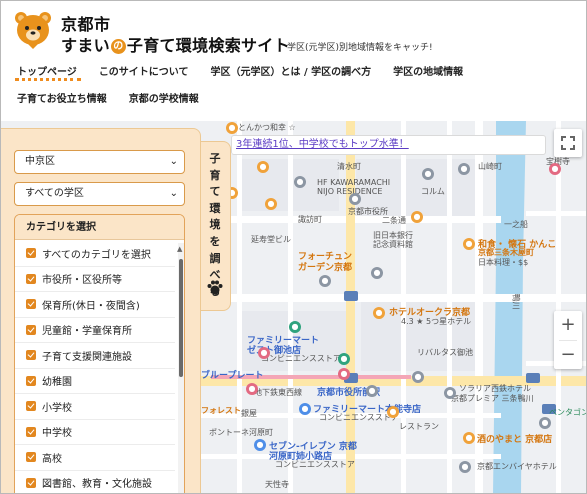  Describe the element at coordinates (91, 306) in the screenshot. I see `category-label: 保育所(休日・夜間含)` at that location.